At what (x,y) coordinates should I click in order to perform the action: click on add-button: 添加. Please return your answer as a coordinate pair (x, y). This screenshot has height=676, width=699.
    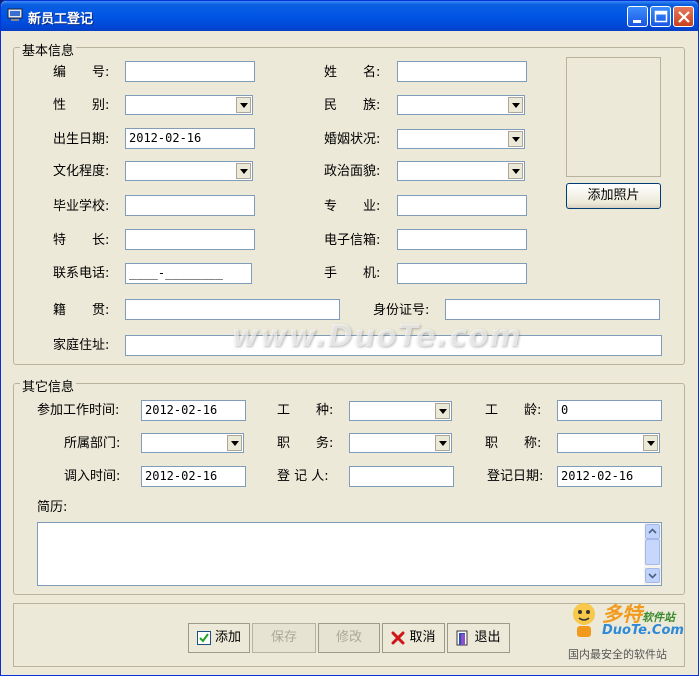
    Looking at the image, I should click on (219, 638).